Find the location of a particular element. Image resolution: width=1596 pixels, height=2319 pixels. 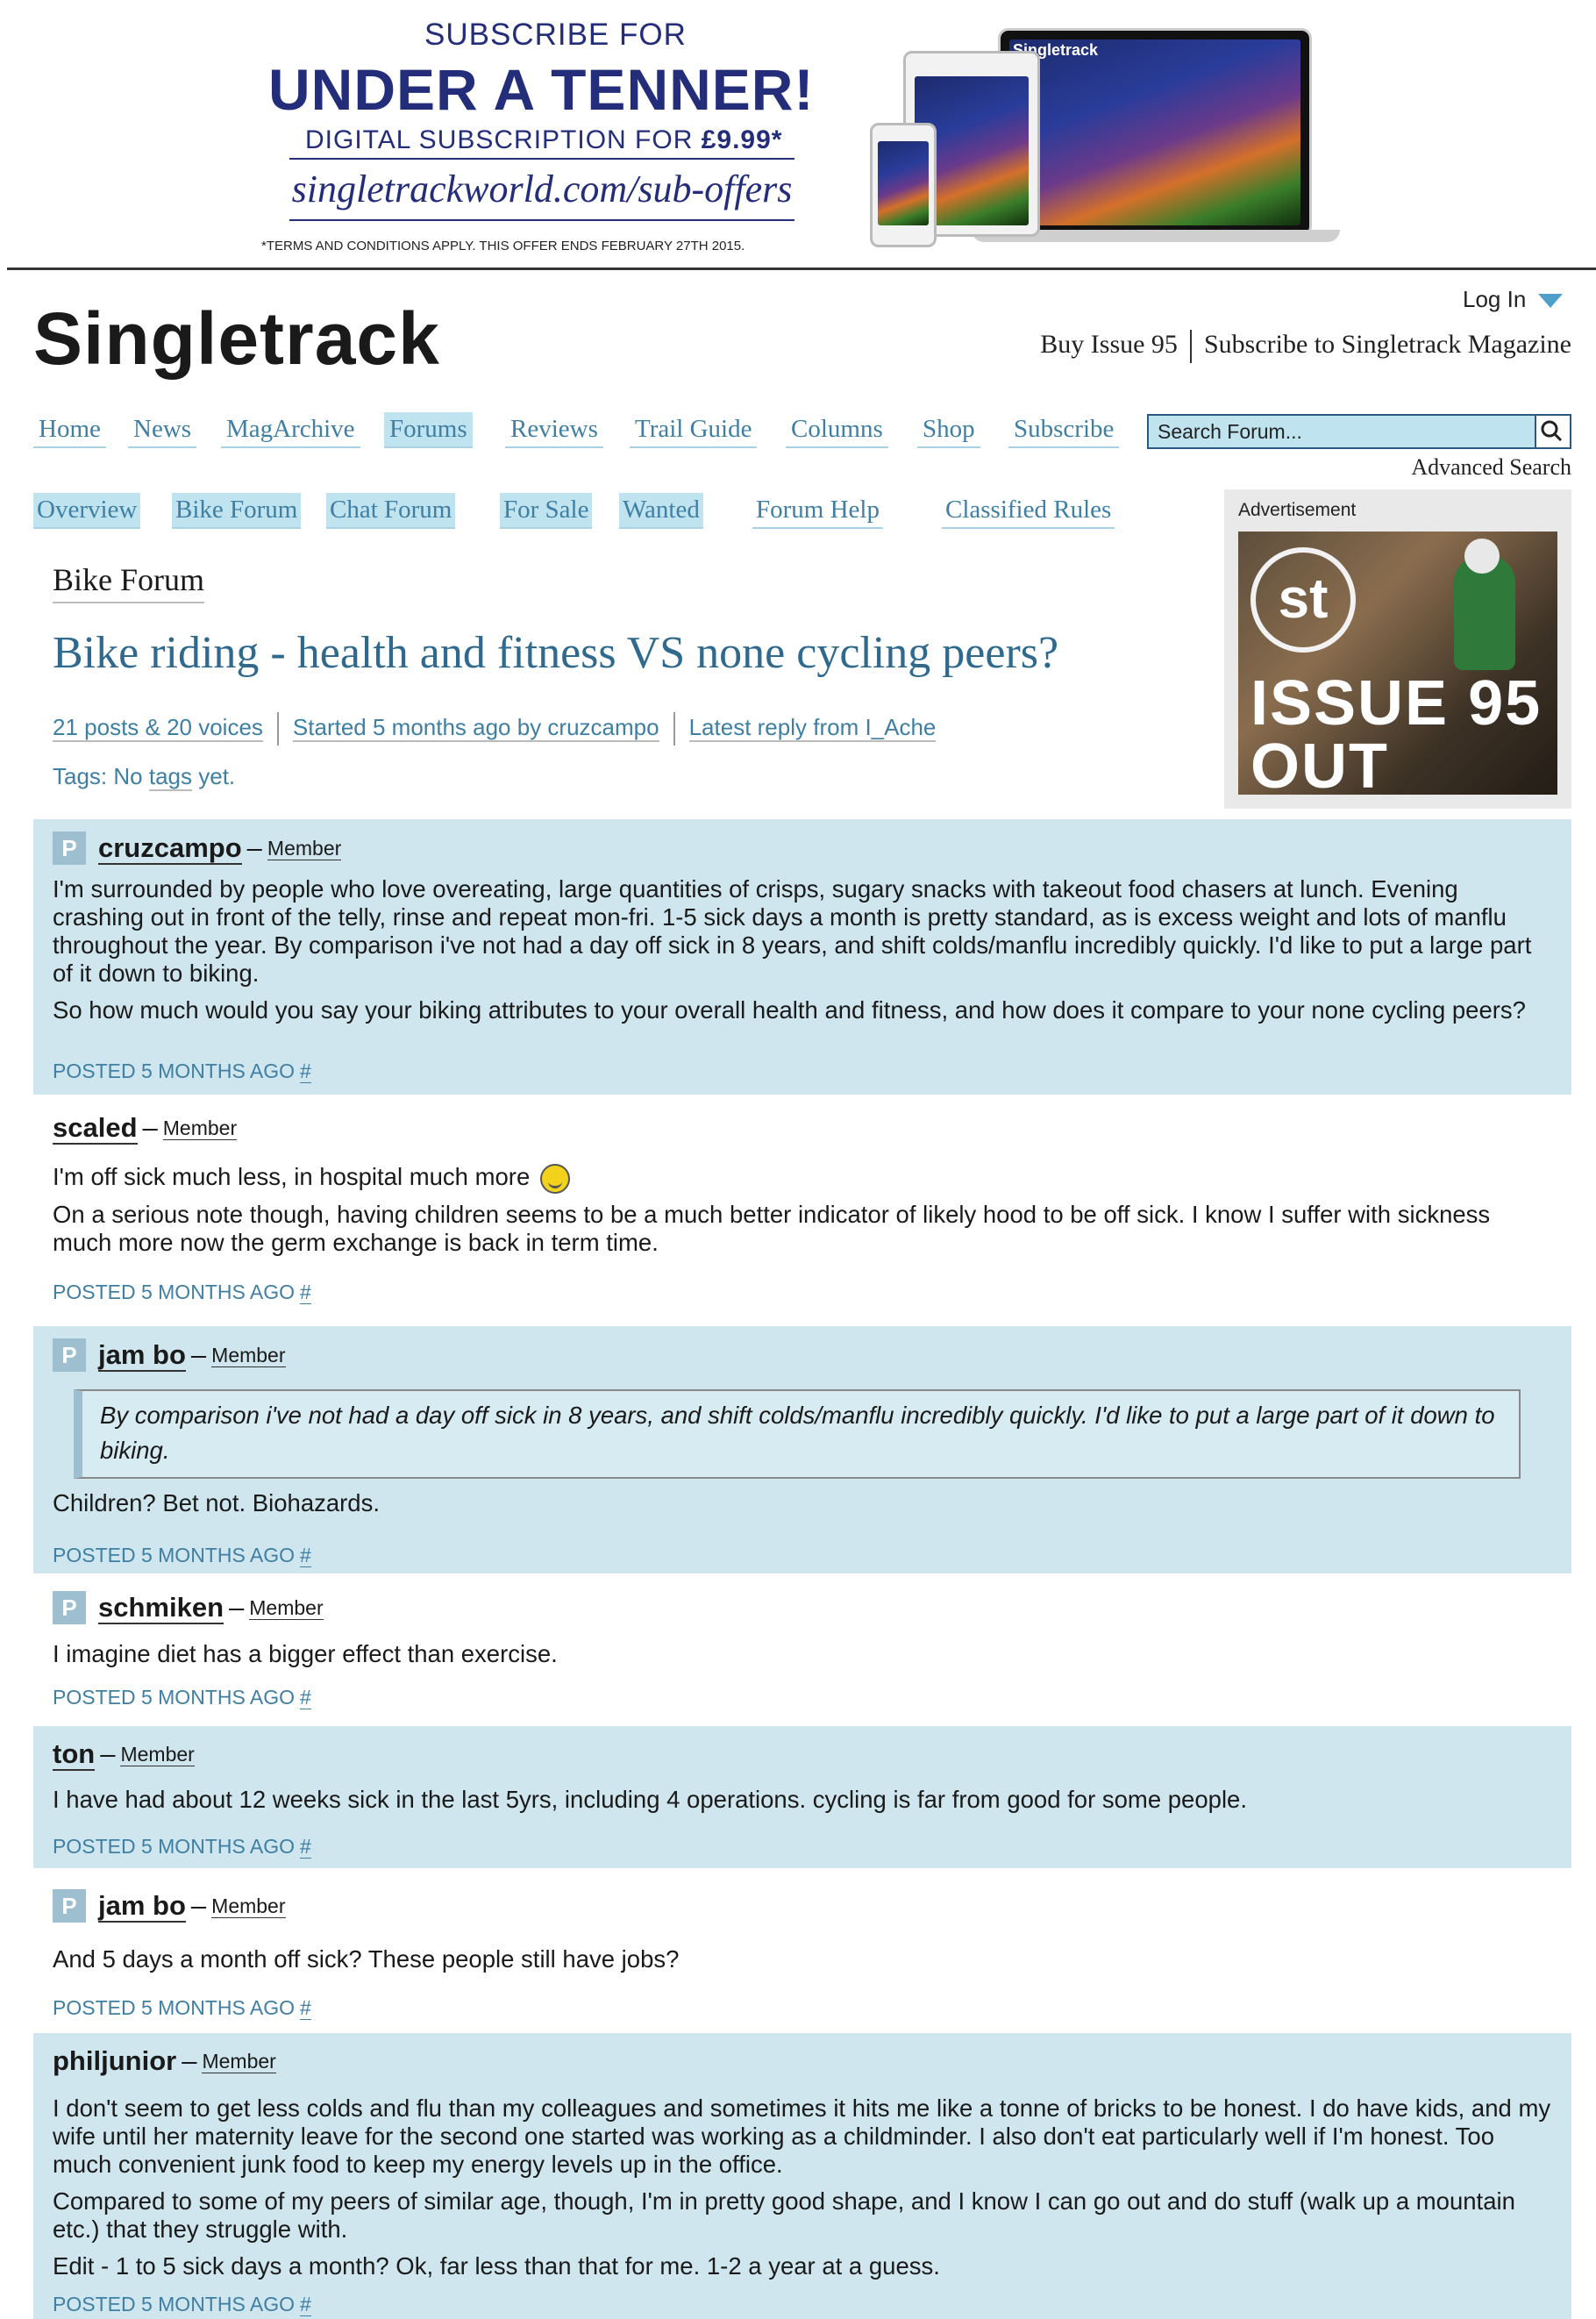

login-label: Log In is located at coordinates (1495, 299).